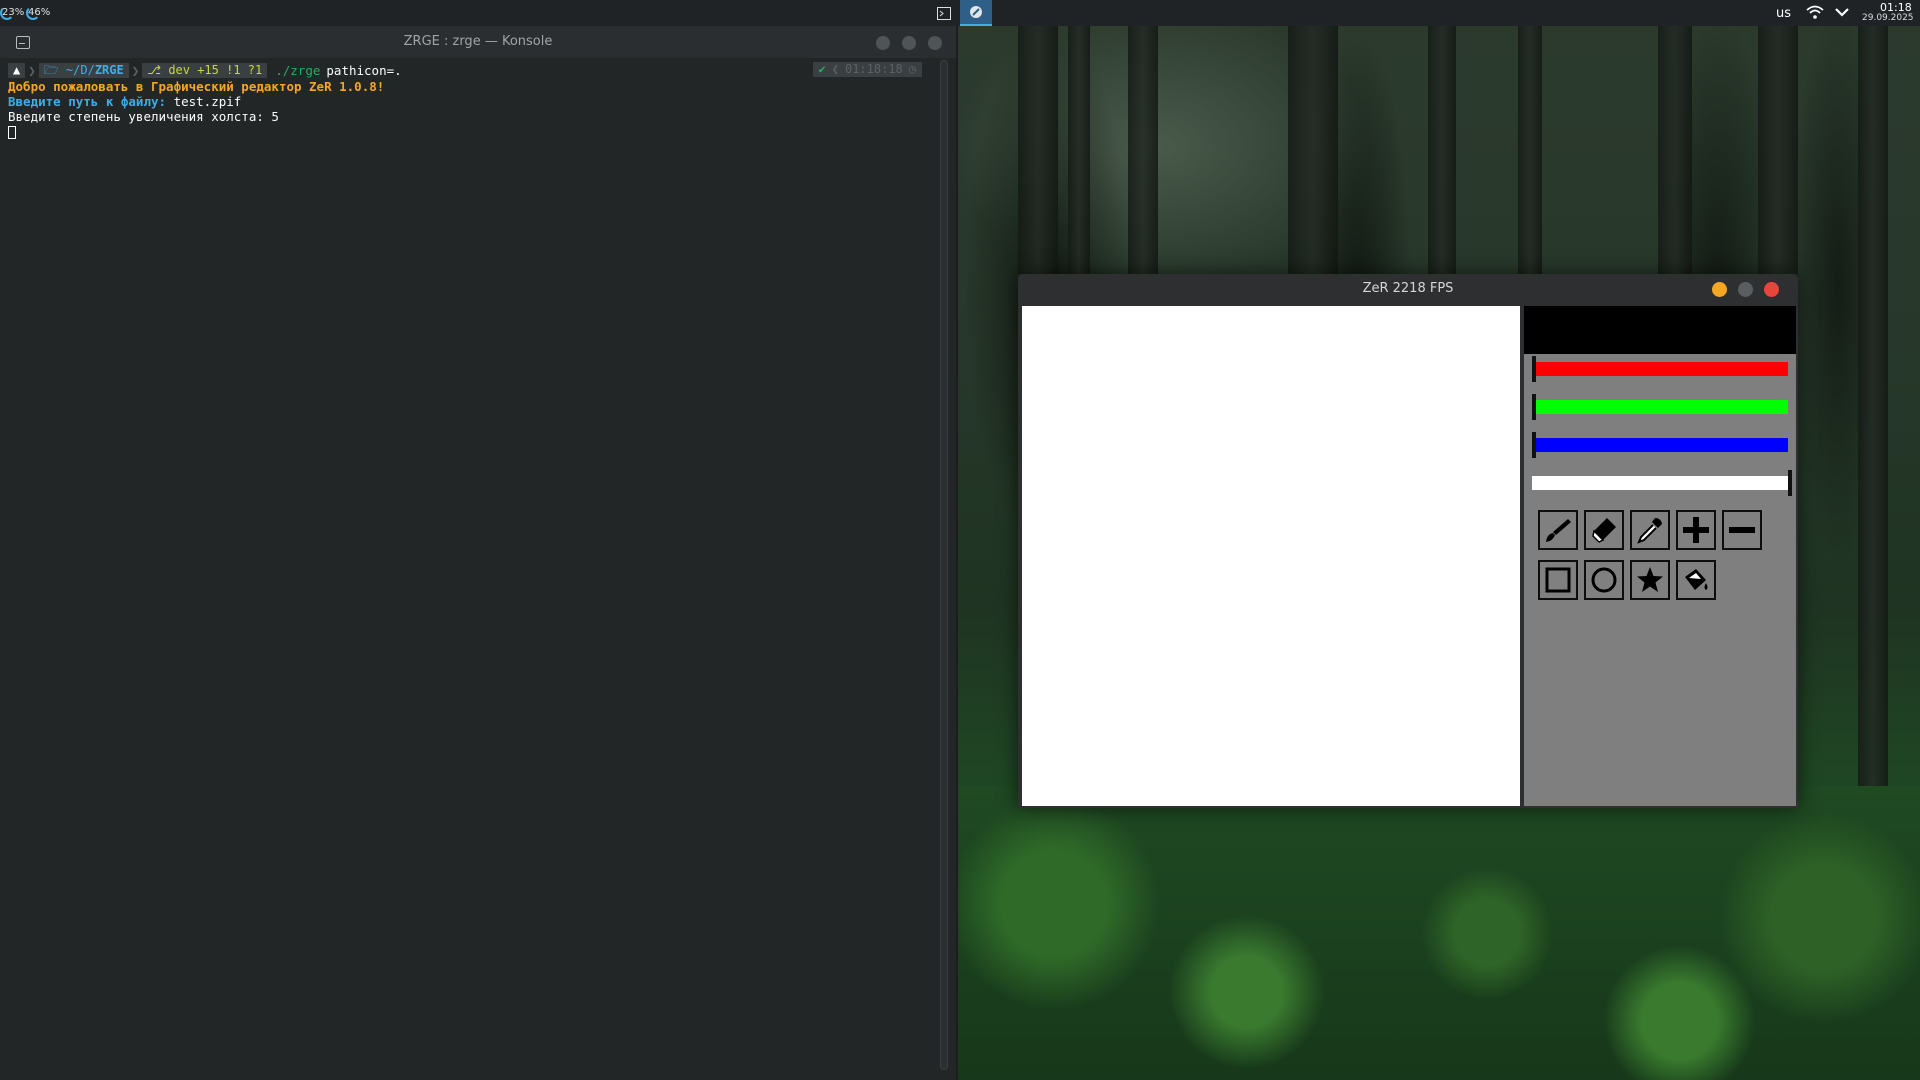  I want to click on konsole-titlebar: ZRGE : zrge — Konsole, so click(478, 42).